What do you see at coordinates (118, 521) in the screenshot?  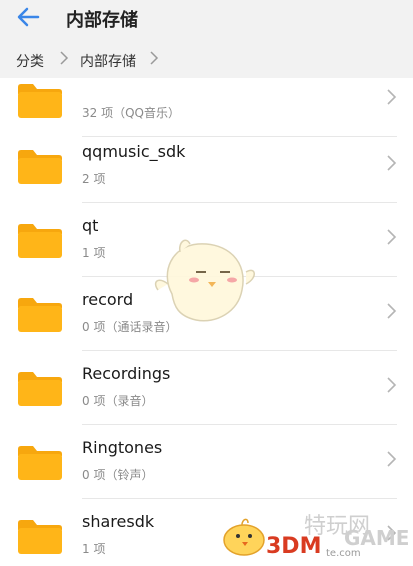 I see `folder-name: sharesdk` at bounding box center [118, 521].